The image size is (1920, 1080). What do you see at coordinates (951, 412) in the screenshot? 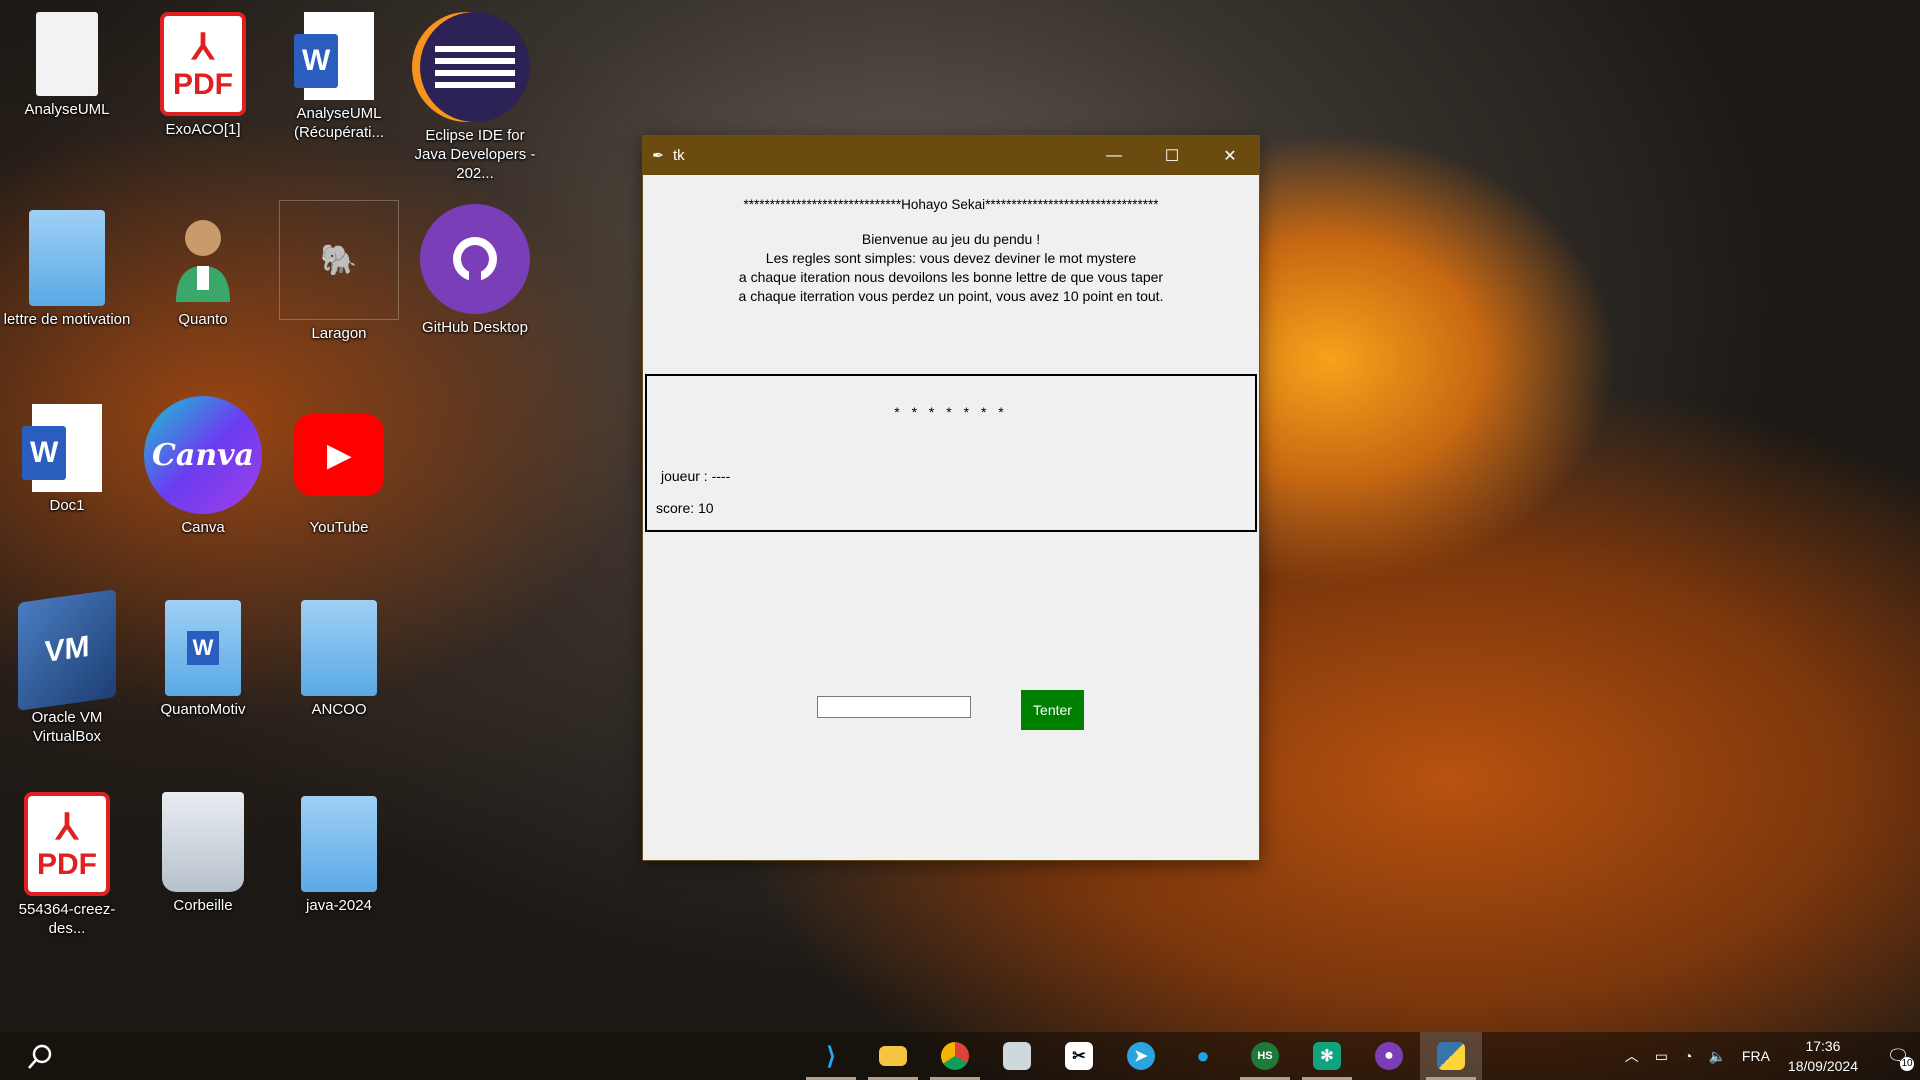
I see `masked-word: * * * * * * *` at bounding box center [951, 412].